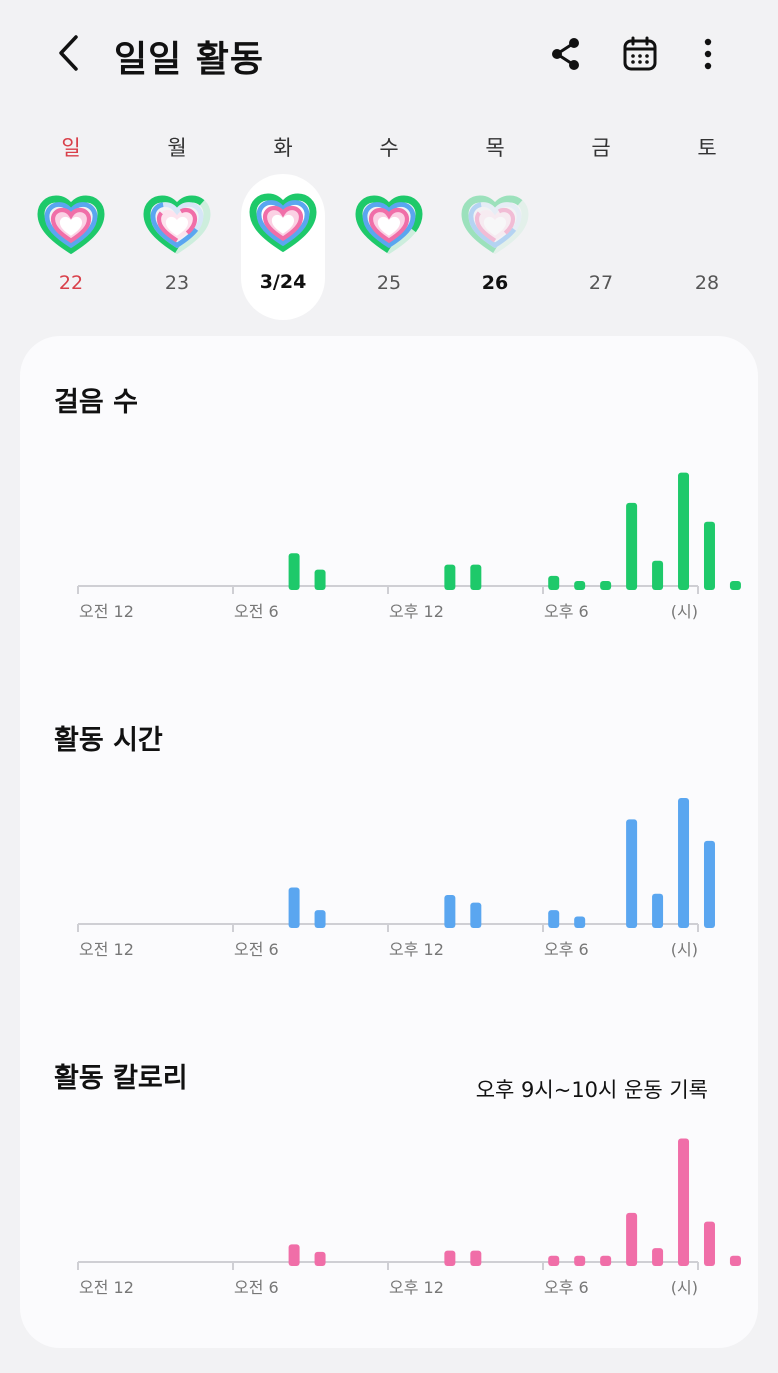 The width and height of the screenshot is (778, 1373). I want to click on day-of-week: 토, so click(707, 148).